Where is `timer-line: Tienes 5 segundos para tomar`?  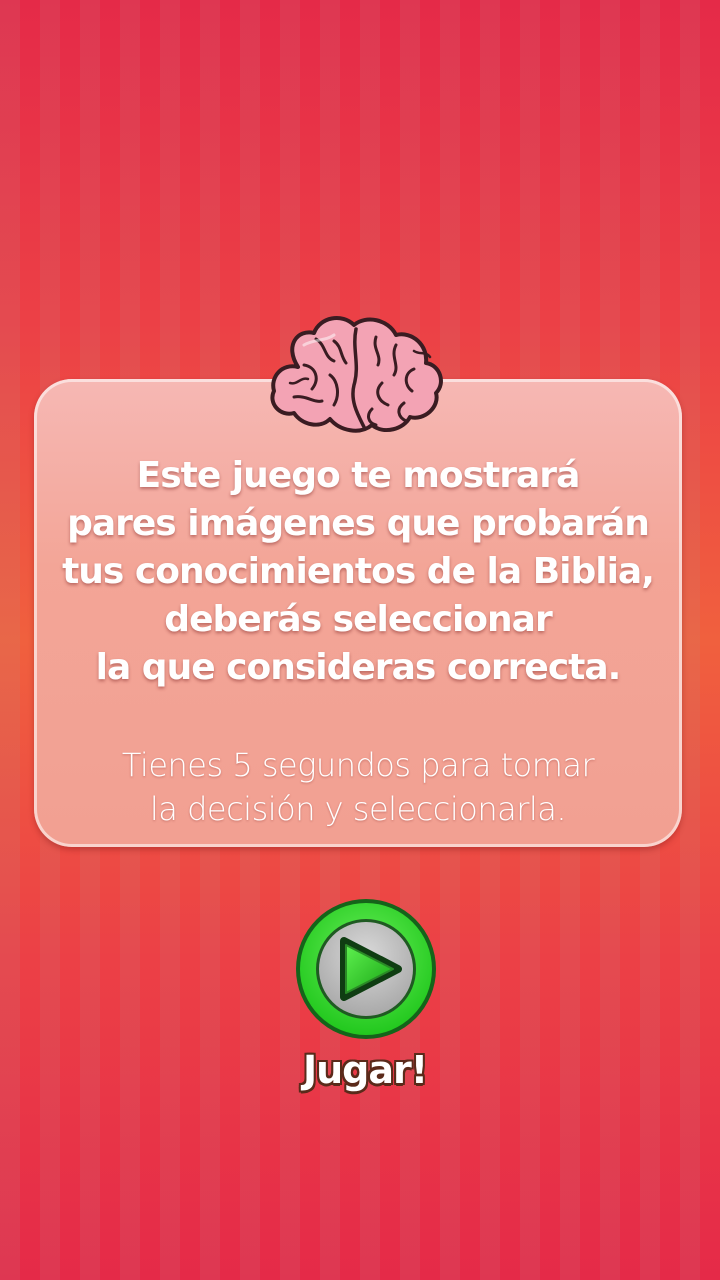
timer-line: Tienes 5 segundos para tomar is located at coordinates (358, 765).